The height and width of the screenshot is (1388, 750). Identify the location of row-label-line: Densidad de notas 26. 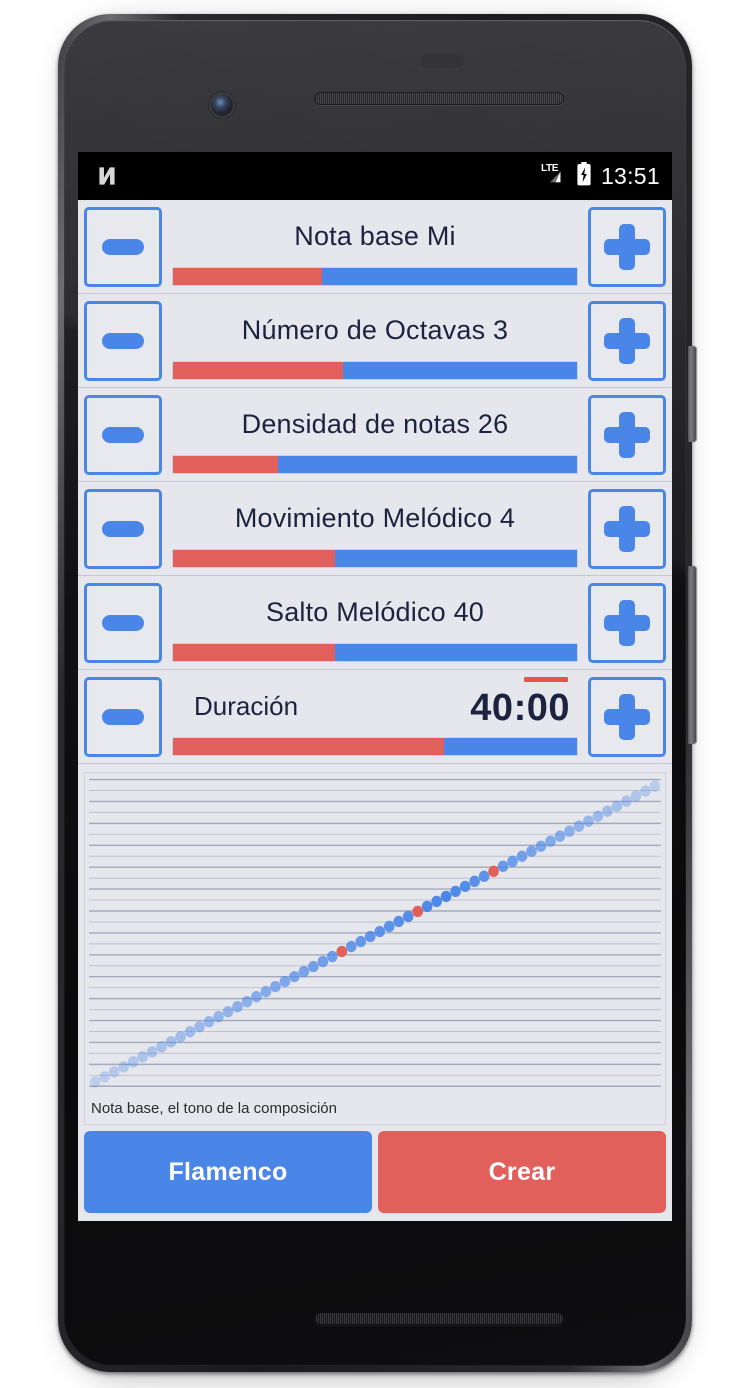
(375, 425).